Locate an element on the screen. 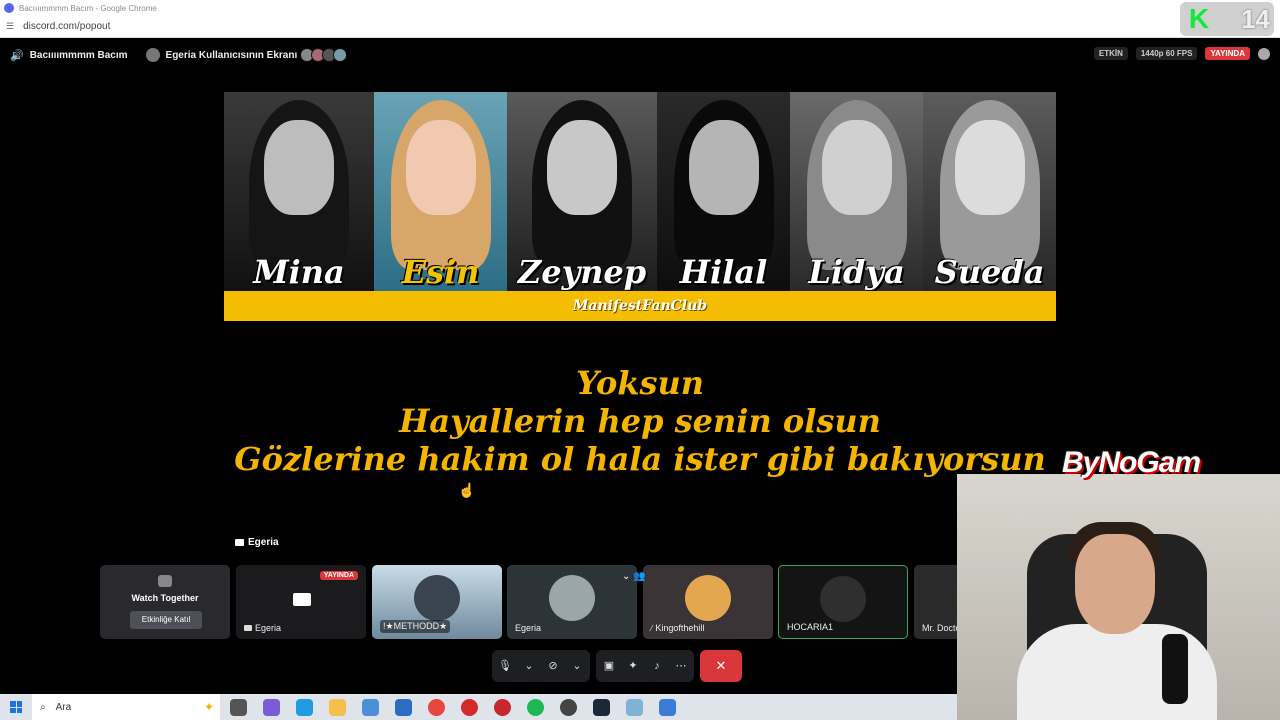 The image size is (1280, 720). portrait-esin: Esin is located at coordinates (440, 191).